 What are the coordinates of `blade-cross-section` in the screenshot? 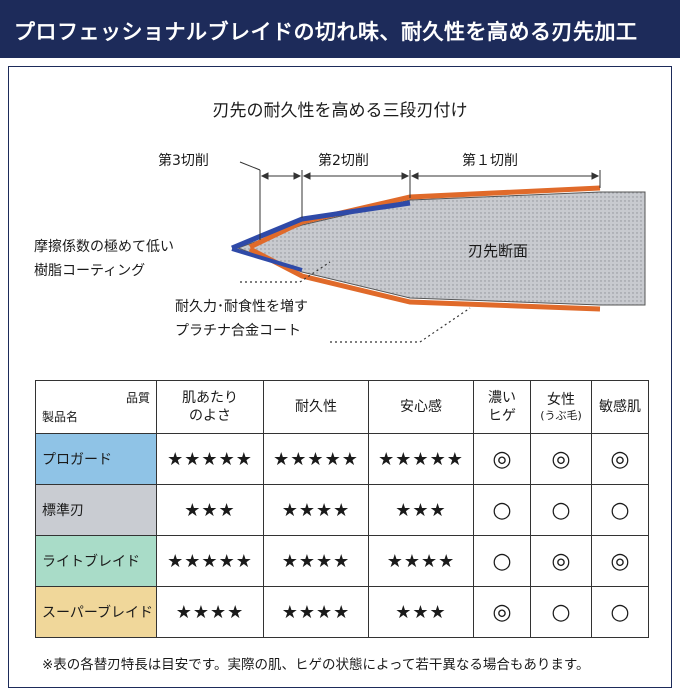 It's located at (441, 248).